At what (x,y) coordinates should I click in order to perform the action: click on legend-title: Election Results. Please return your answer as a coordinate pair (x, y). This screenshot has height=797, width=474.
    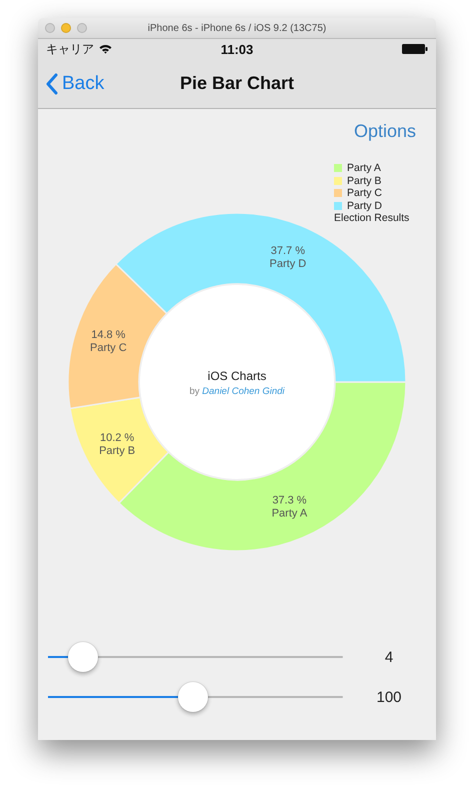
    Looking at the image, I should click on (372, 218).